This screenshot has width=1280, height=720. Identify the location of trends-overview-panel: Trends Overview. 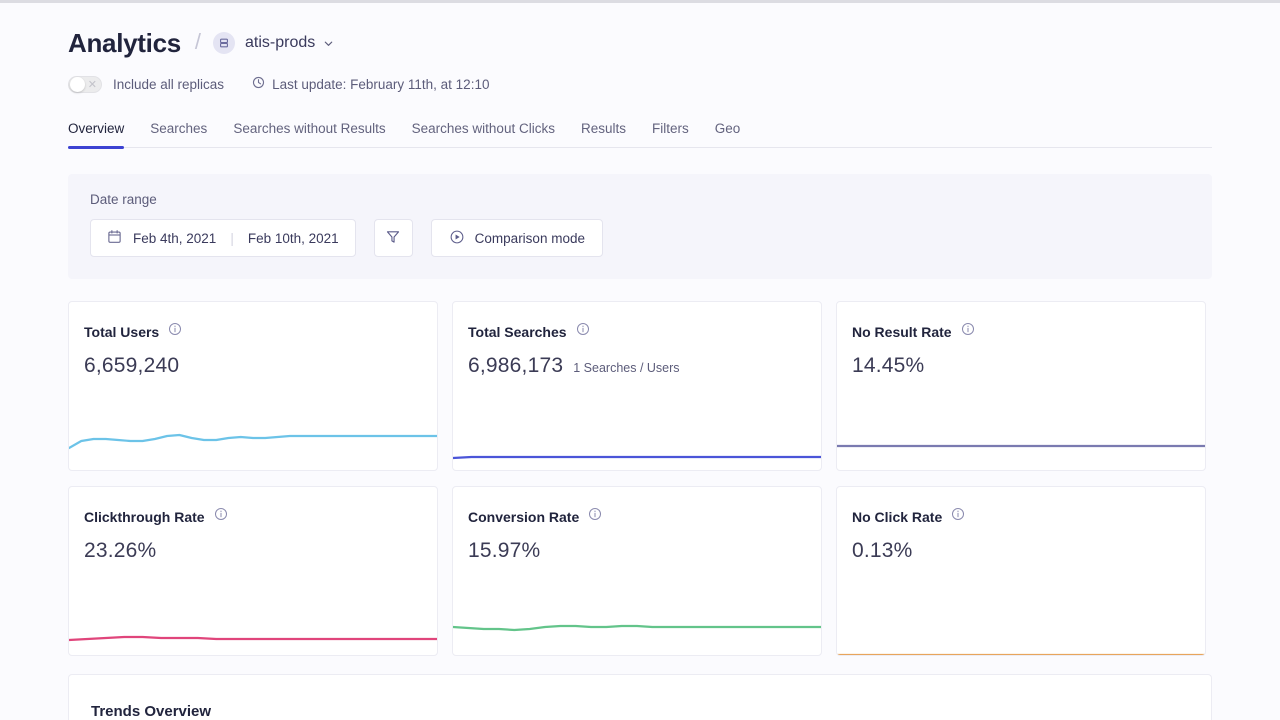
(640, 697).